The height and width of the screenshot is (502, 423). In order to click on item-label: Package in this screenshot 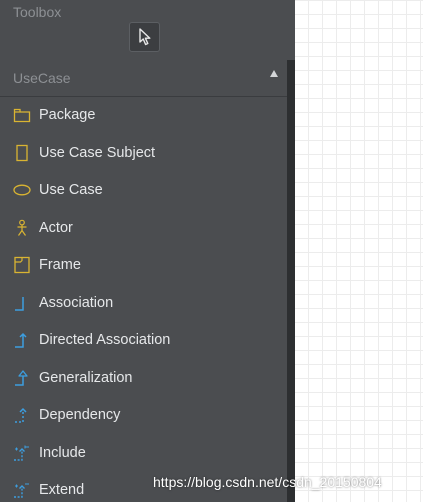, I will do `click(67, 115)`.